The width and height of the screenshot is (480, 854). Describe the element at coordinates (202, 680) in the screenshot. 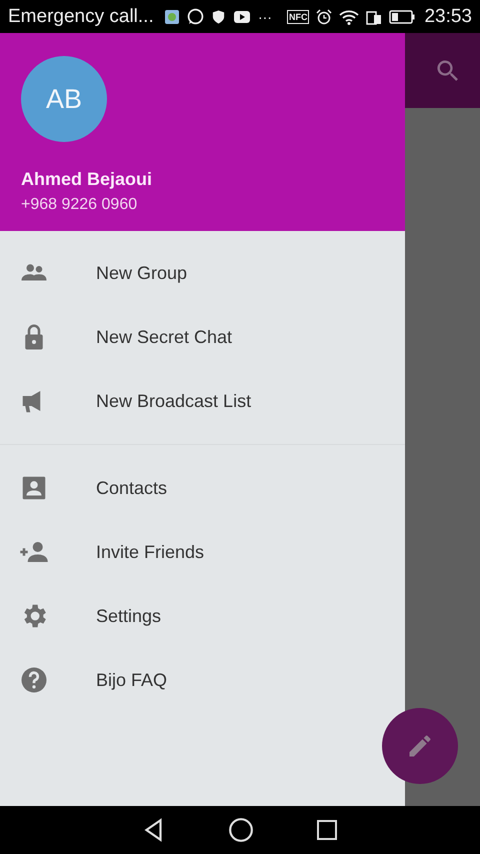

I see `menu-item: Bijo FAQ` at that location.